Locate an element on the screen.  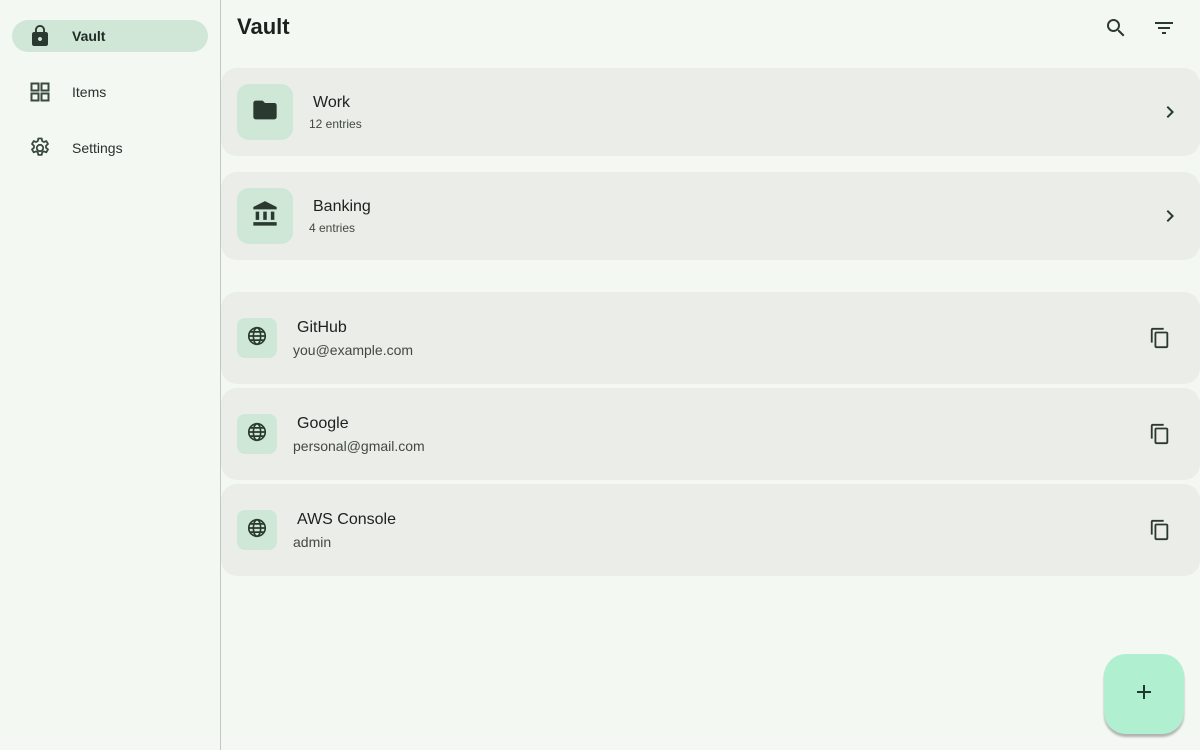
entry-title: AWS Console is located at coordinates (346, 519).